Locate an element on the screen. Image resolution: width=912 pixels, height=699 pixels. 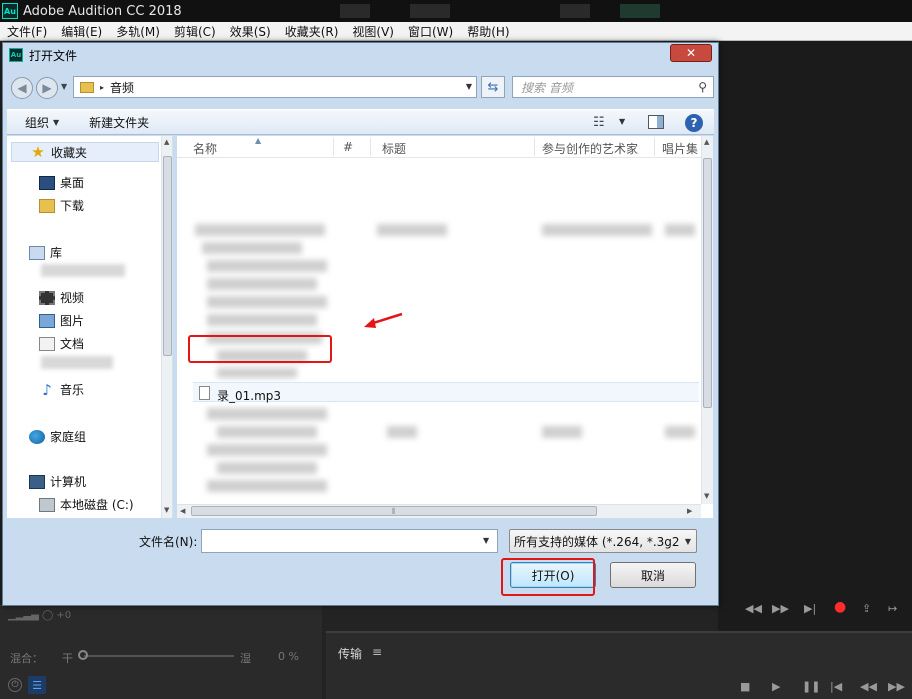
mix-slider-handle is located at coordinates (83, 655).